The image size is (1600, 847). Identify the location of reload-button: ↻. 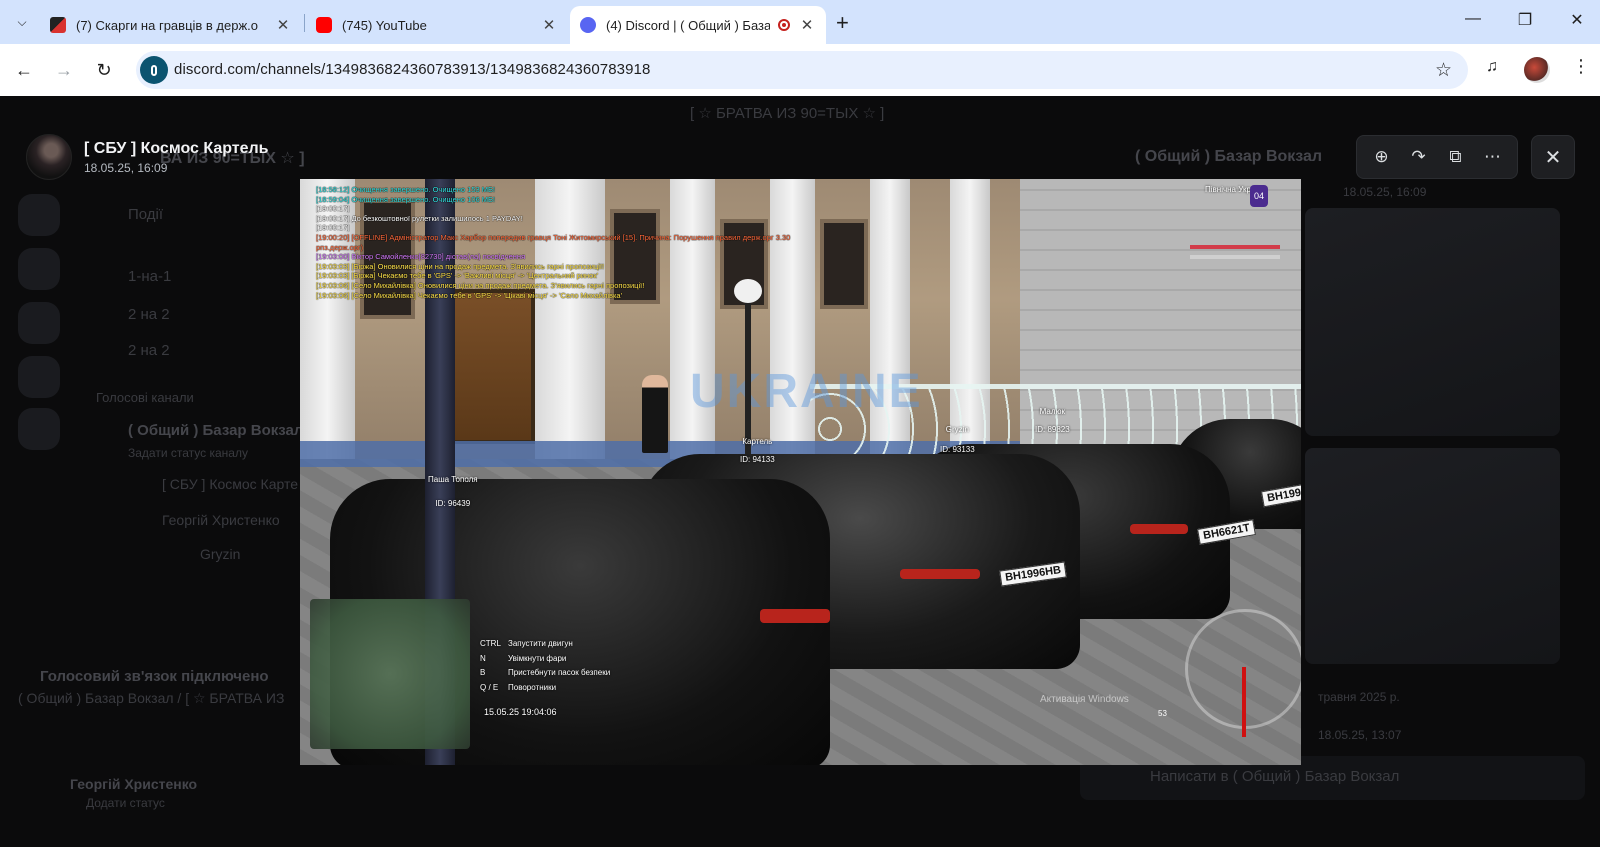
(104, 70).